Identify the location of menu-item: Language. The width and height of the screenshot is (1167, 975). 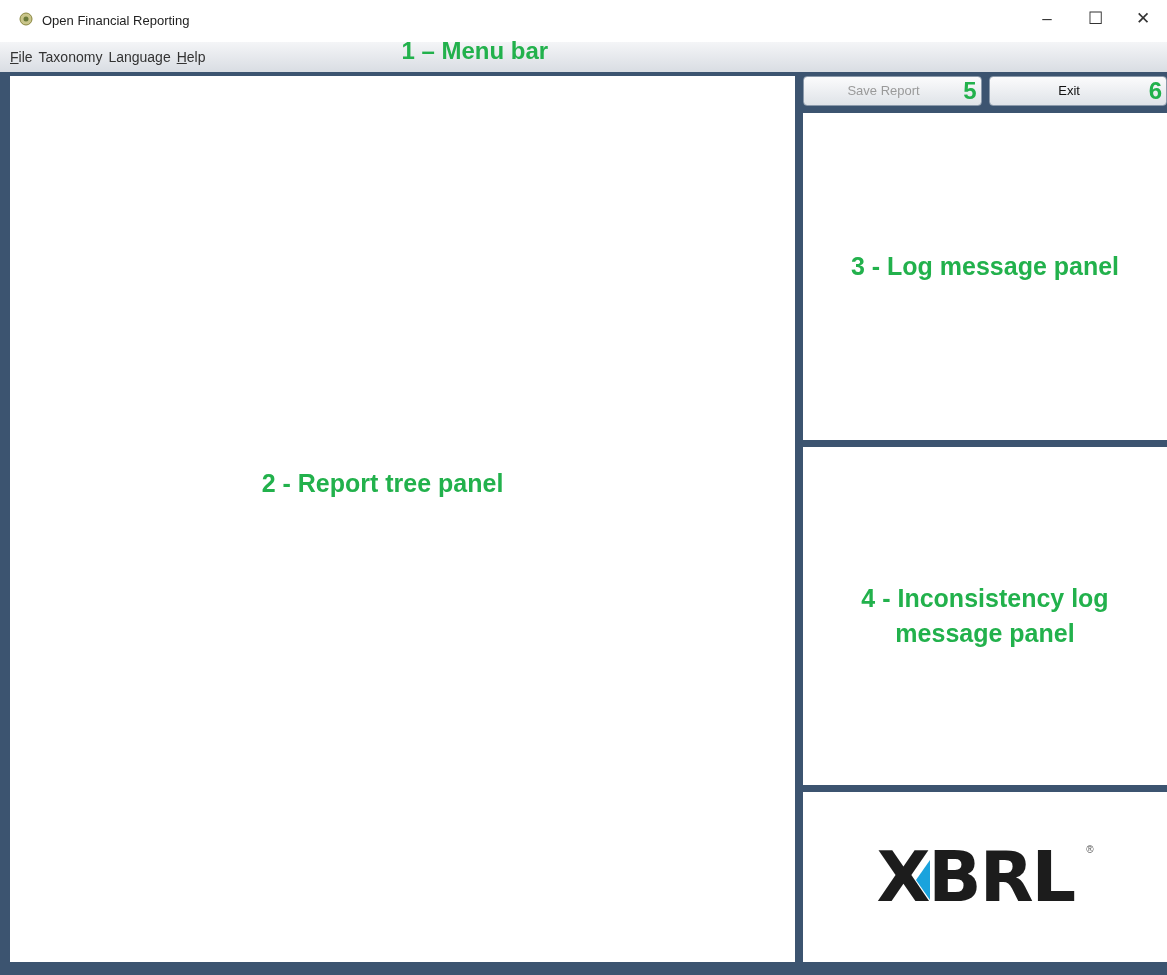
(139, 57).